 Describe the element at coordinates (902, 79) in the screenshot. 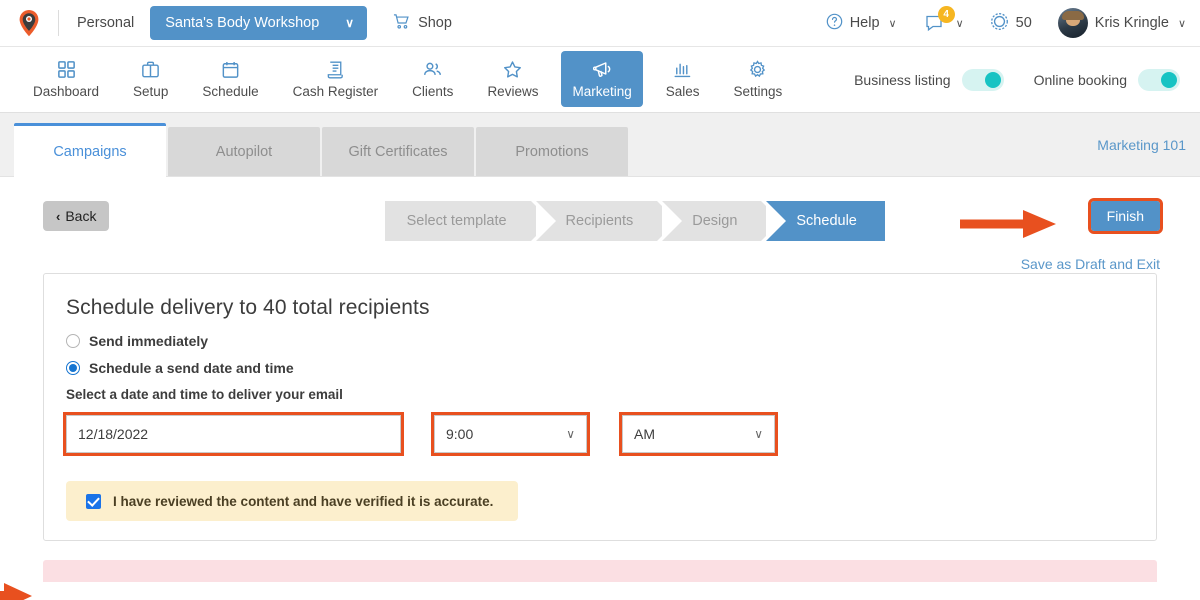

I see `toggle-label: Business listing` at that location.